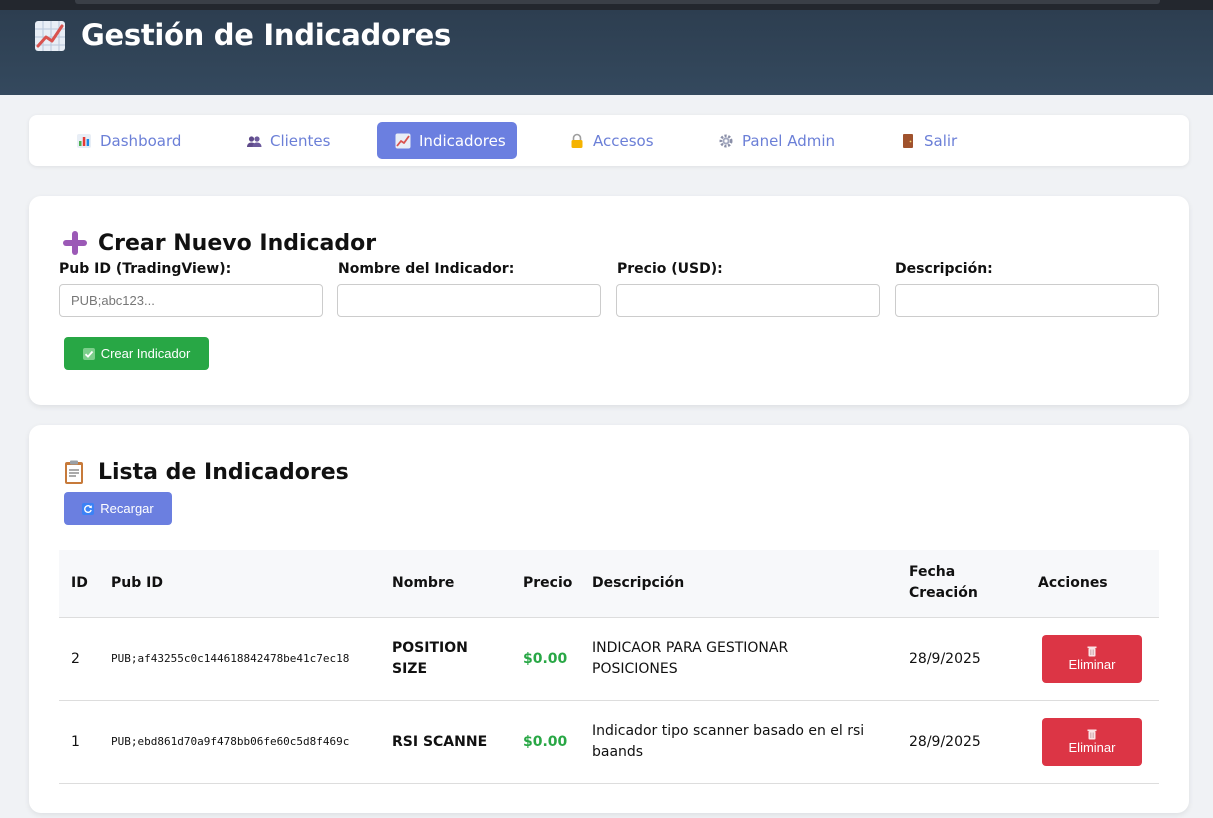  What do you see at coordinates (254, 141) in the screenshot?
I see `users-icon` at bounding box center [254, 141].